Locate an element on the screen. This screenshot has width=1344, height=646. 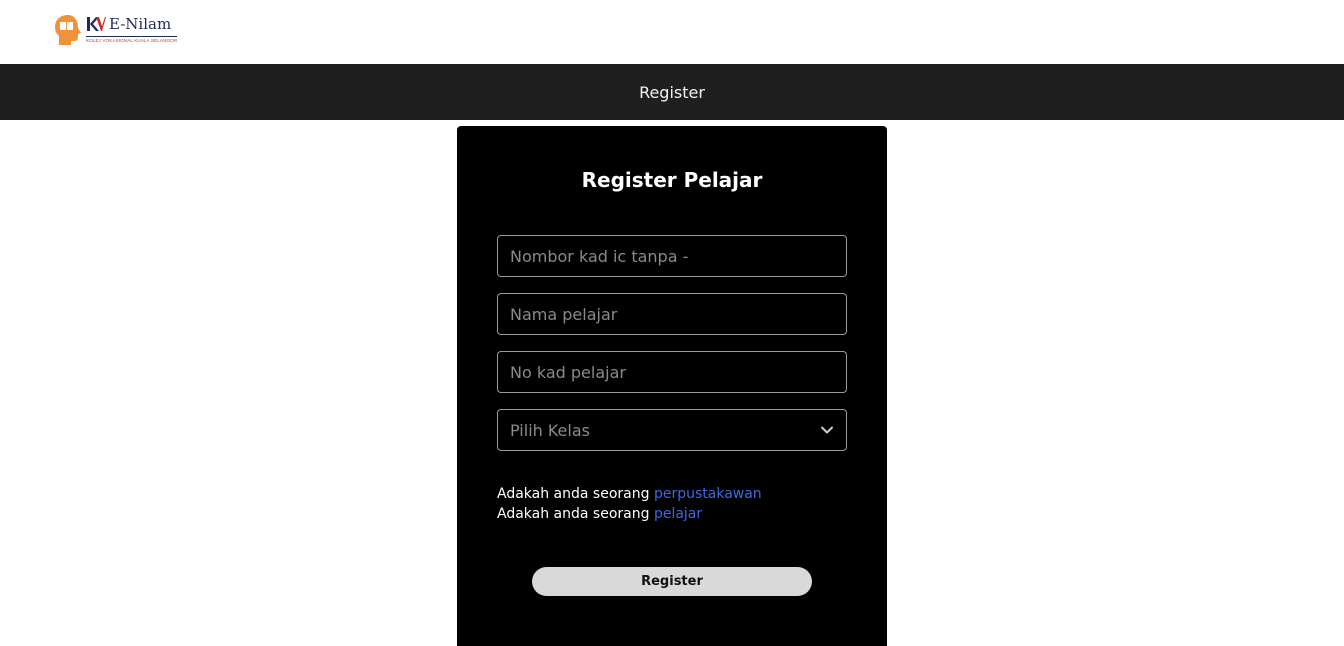
student-line: Adakah anda seorang pelajar is located at coordinates (629, 514).